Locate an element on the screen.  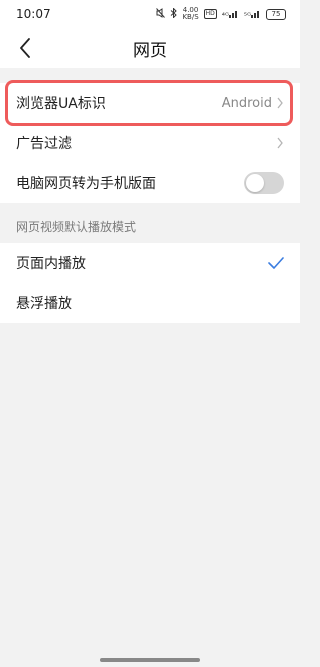
app-header: 网页 is located at coordinates (150, 48).